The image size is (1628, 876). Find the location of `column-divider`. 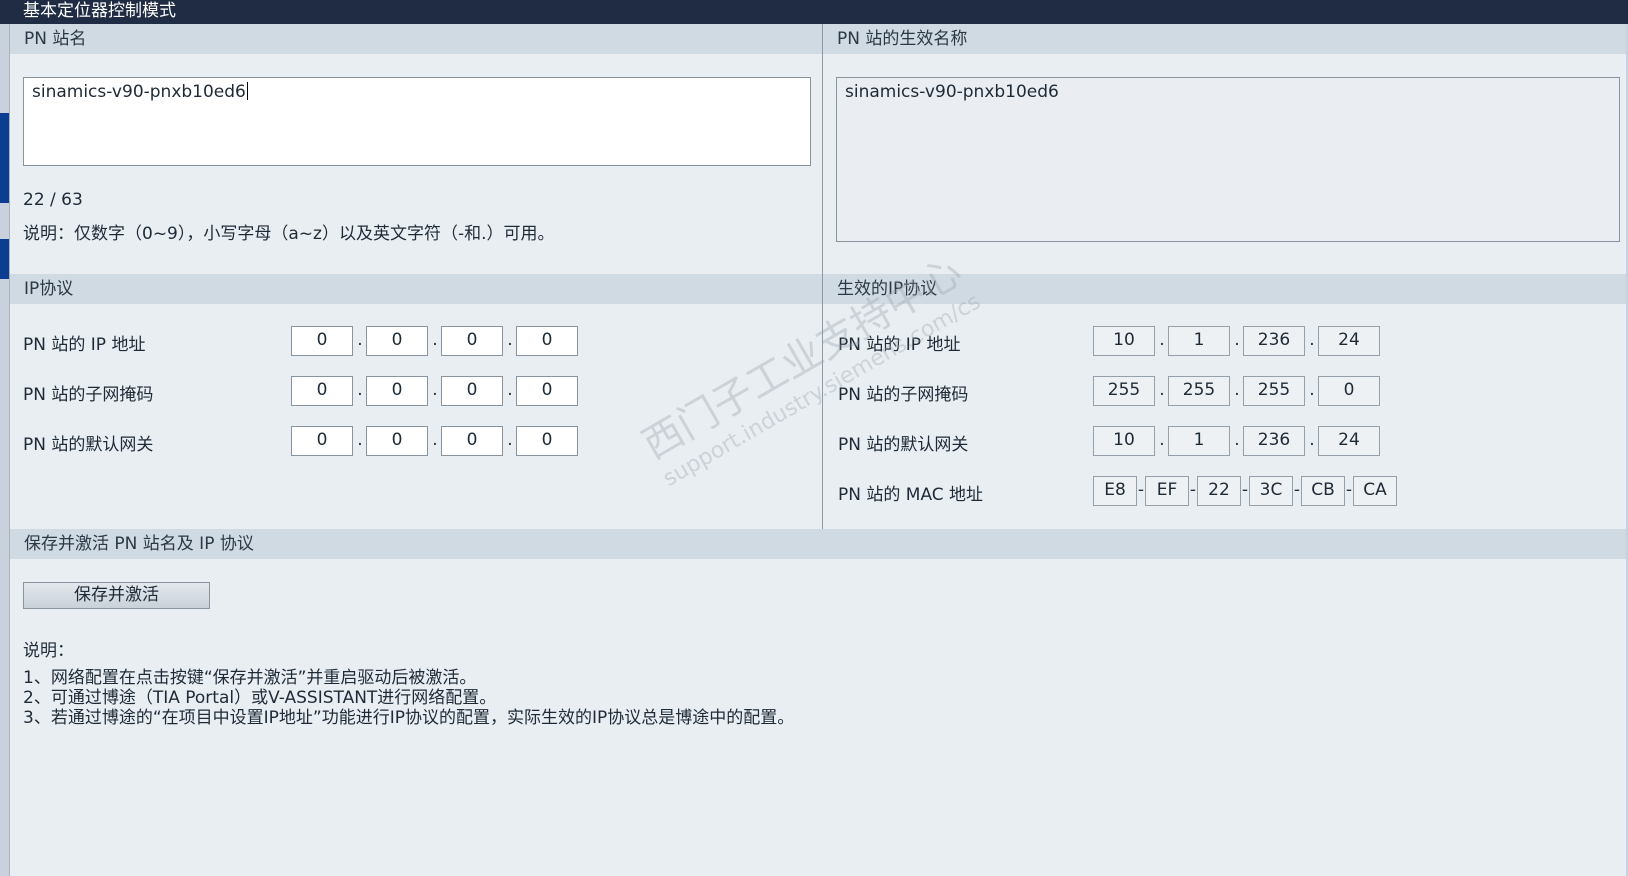

column-divider is located at coordinates (822, 276).